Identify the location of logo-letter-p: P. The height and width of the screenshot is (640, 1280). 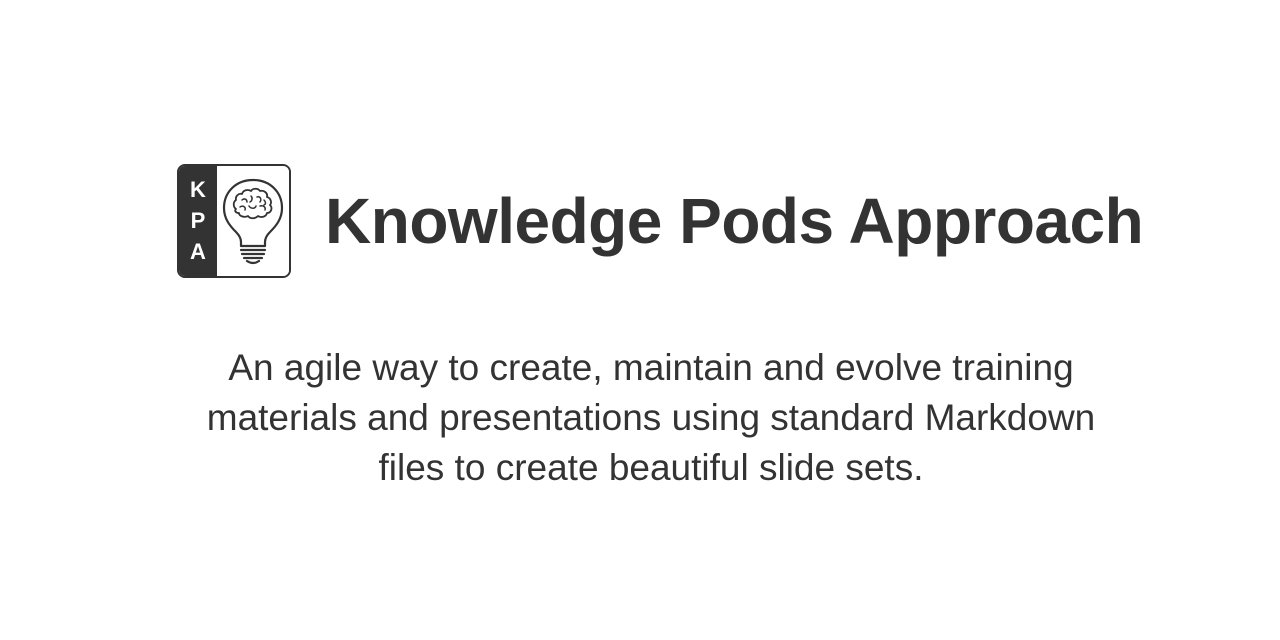
(198, 220).